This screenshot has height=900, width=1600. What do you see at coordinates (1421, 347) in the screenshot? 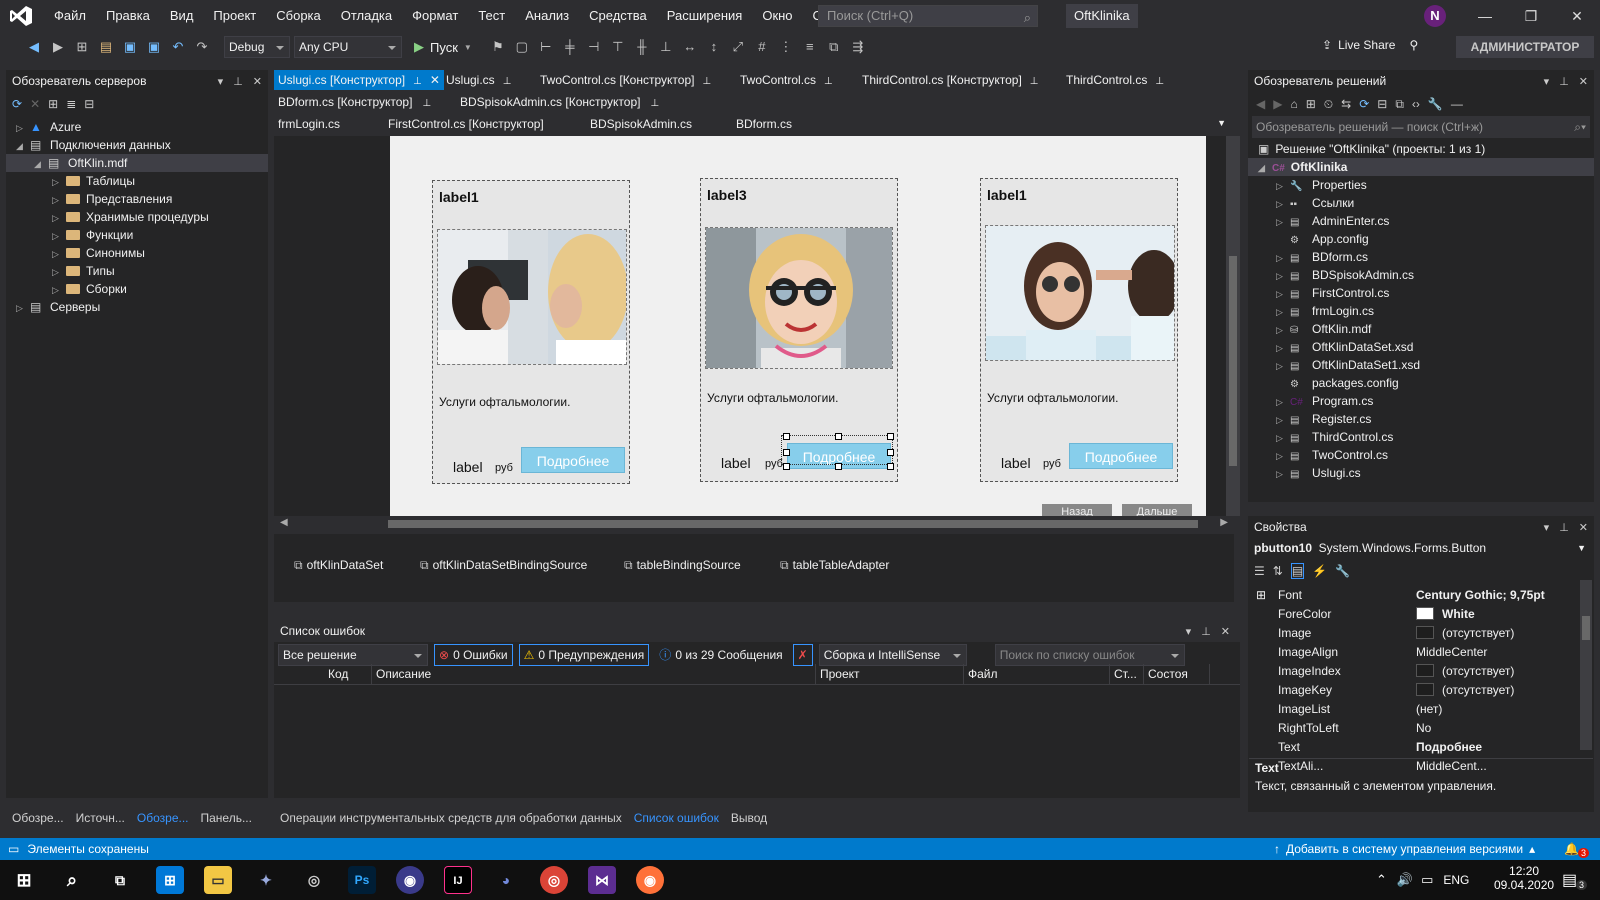
I see `solution-item: ▷ ▤ OftKlinDataSet.xsd` at bounding box center [1421, 347].